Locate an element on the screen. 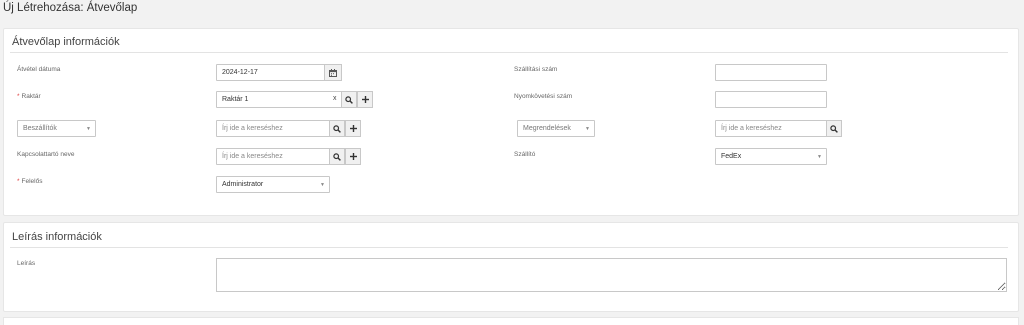 The height and width of the screenshot is (325, 1024). shipping-number-label: Szállítási szám is located at coordinates (536, 69).